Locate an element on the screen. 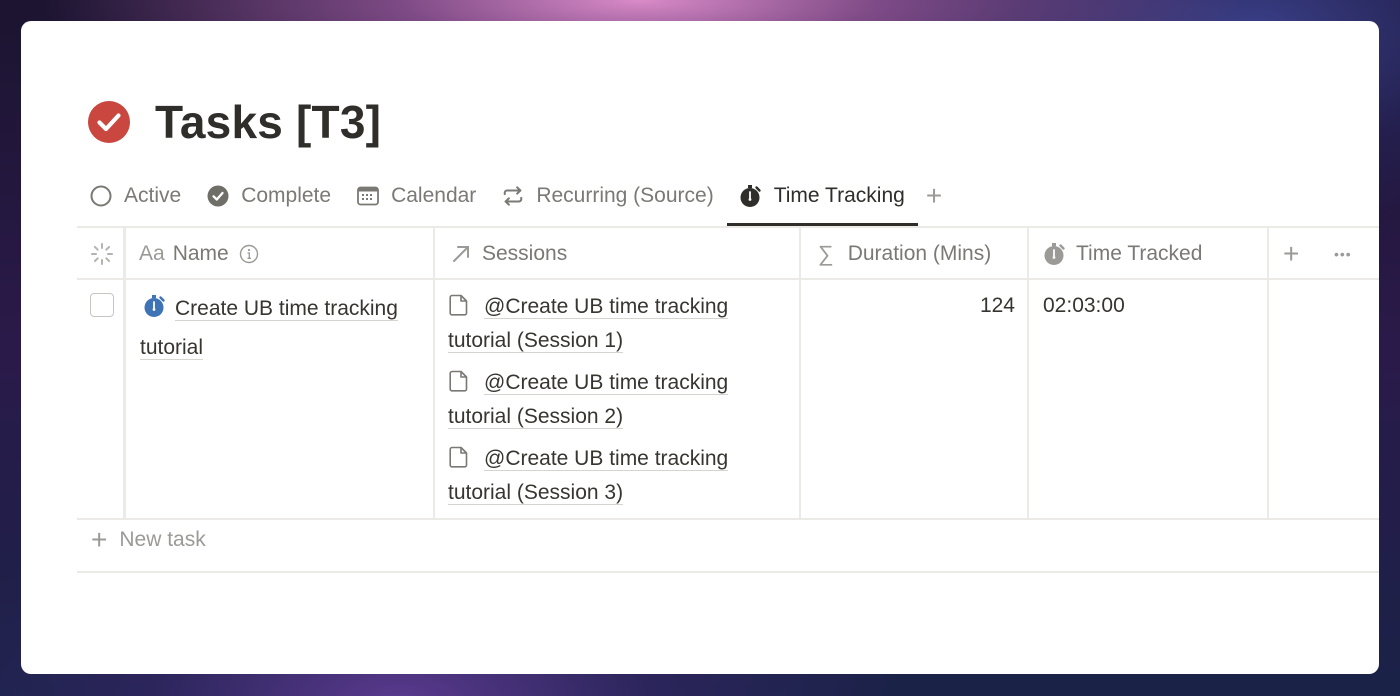 The width and height of the screenshot is (1400, 696). relation-arrow-icon is located at coordinates (461, 254).